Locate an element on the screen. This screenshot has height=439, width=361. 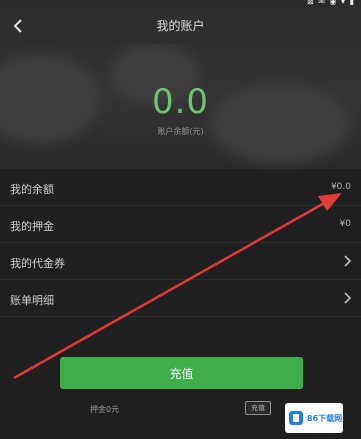
title-bar: 我的账户 is located at coordinates (180, 26).